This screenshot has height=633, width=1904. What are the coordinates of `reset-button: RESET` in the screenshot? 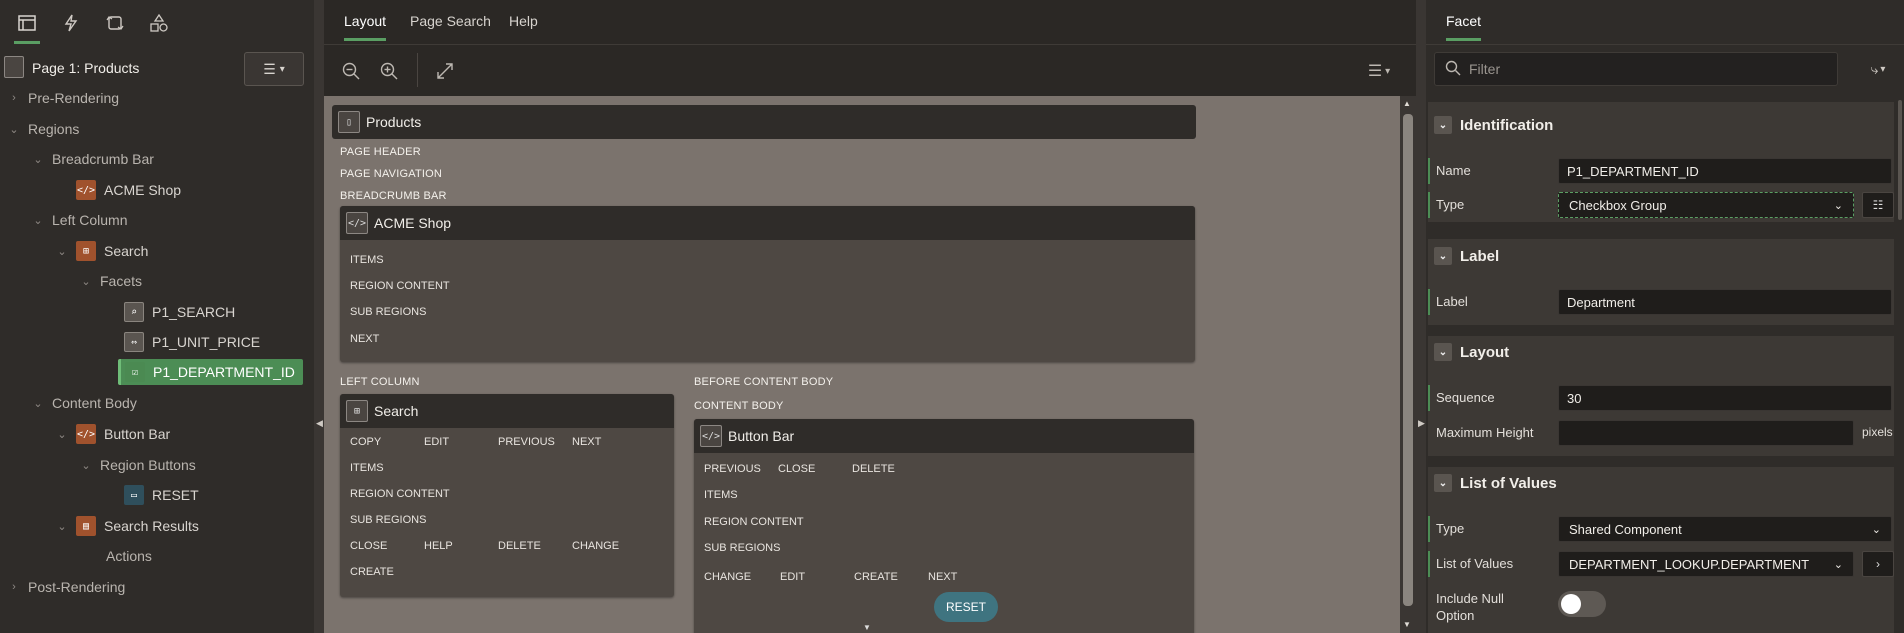 It's located at (966, 607).